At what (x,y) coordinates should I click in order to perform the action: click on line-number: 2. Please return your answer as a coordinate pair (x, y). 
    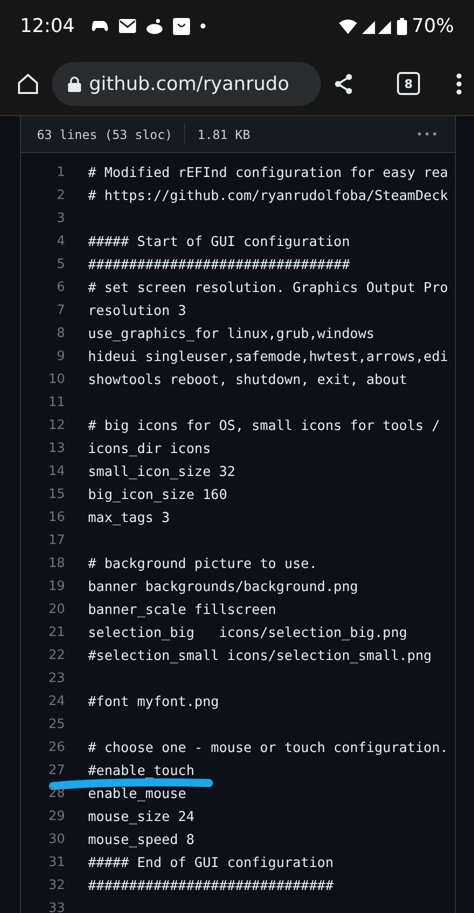
    Looking at the image, I should click on (60, 195).